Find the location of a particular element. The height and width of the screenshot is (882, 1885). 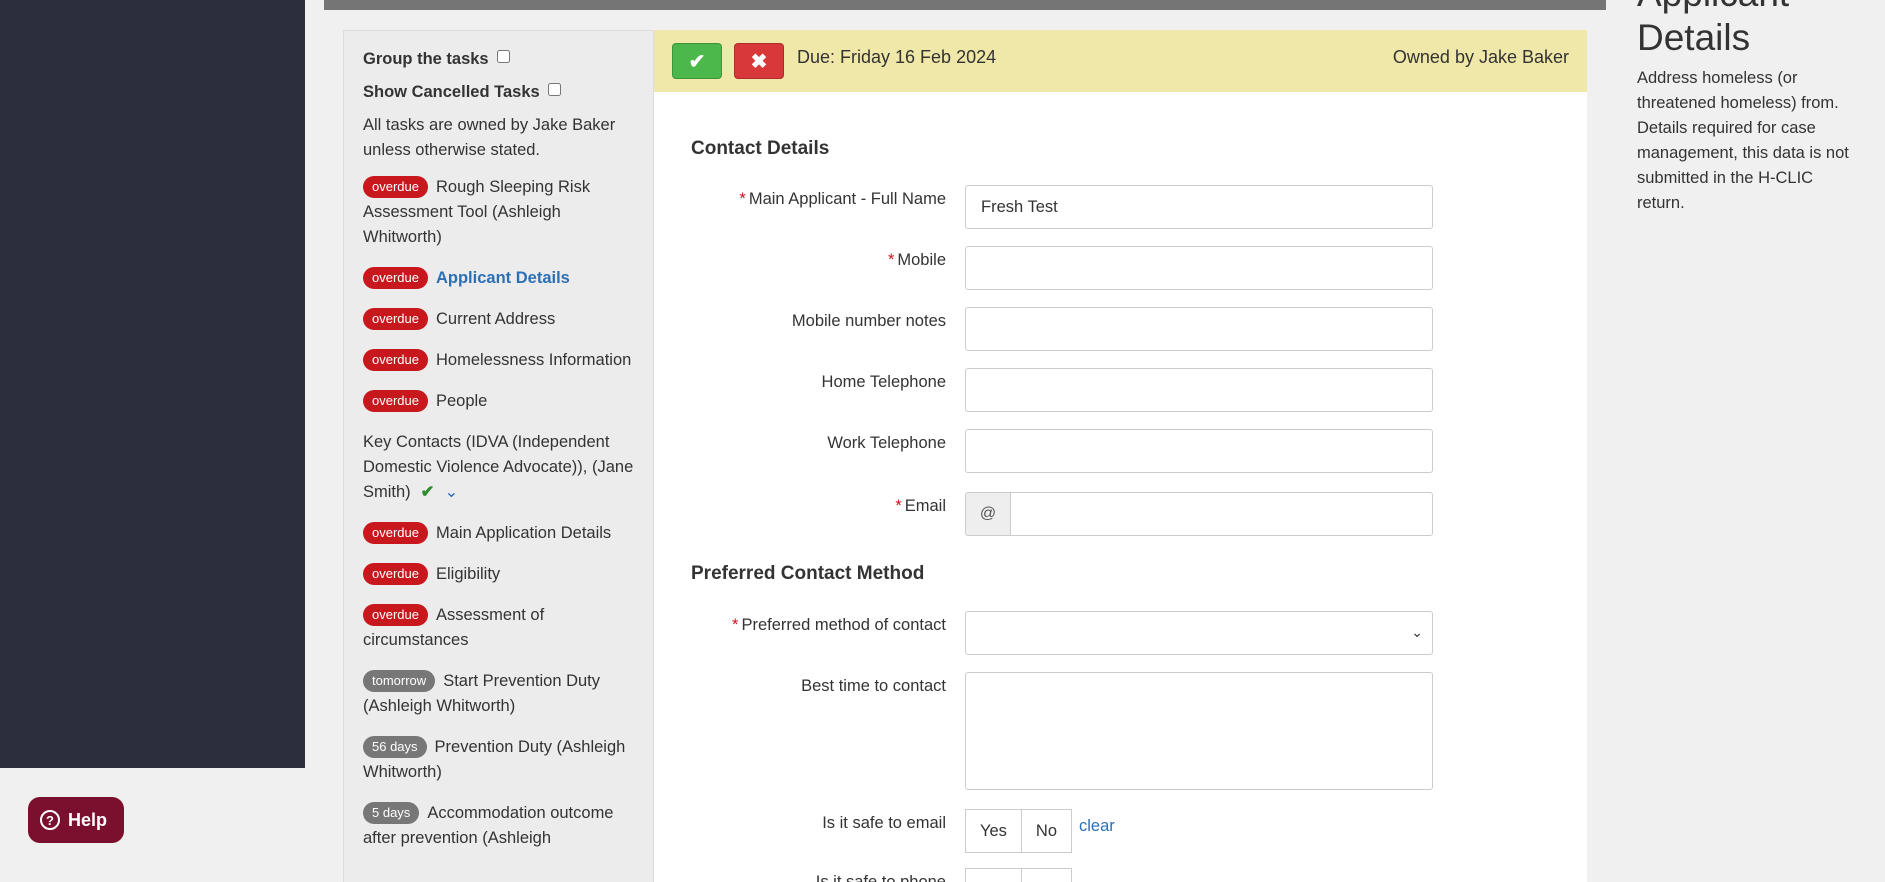

task-owner: Owned by Jake Baker is located at coordinates (1480, 56).